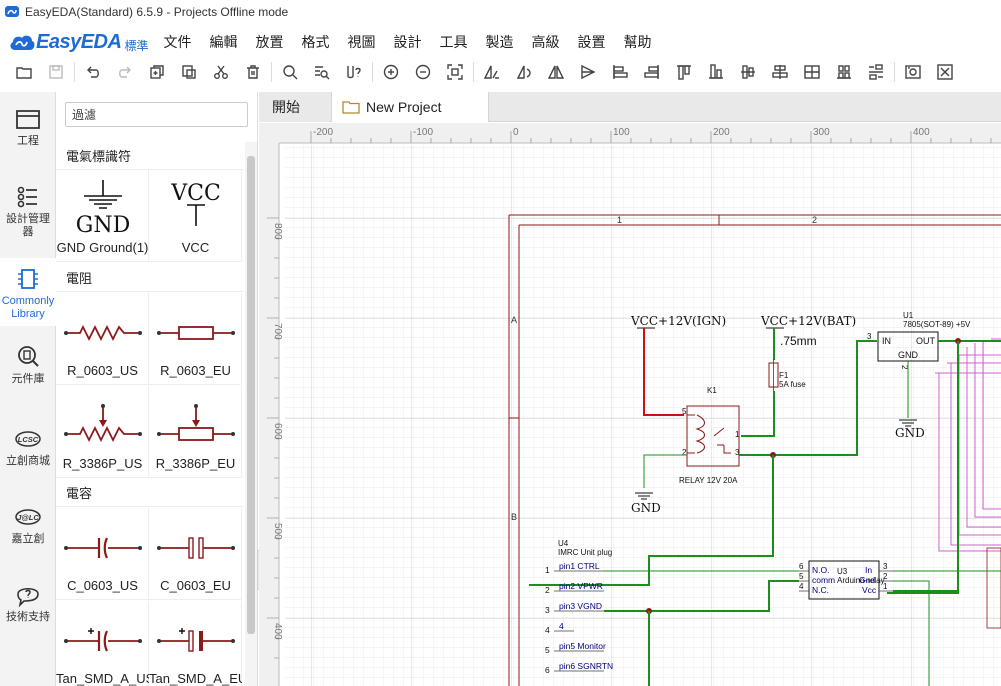  Describe the element at coordinates (524, 72) in the screenshot. I see `flip-icon` at that location.